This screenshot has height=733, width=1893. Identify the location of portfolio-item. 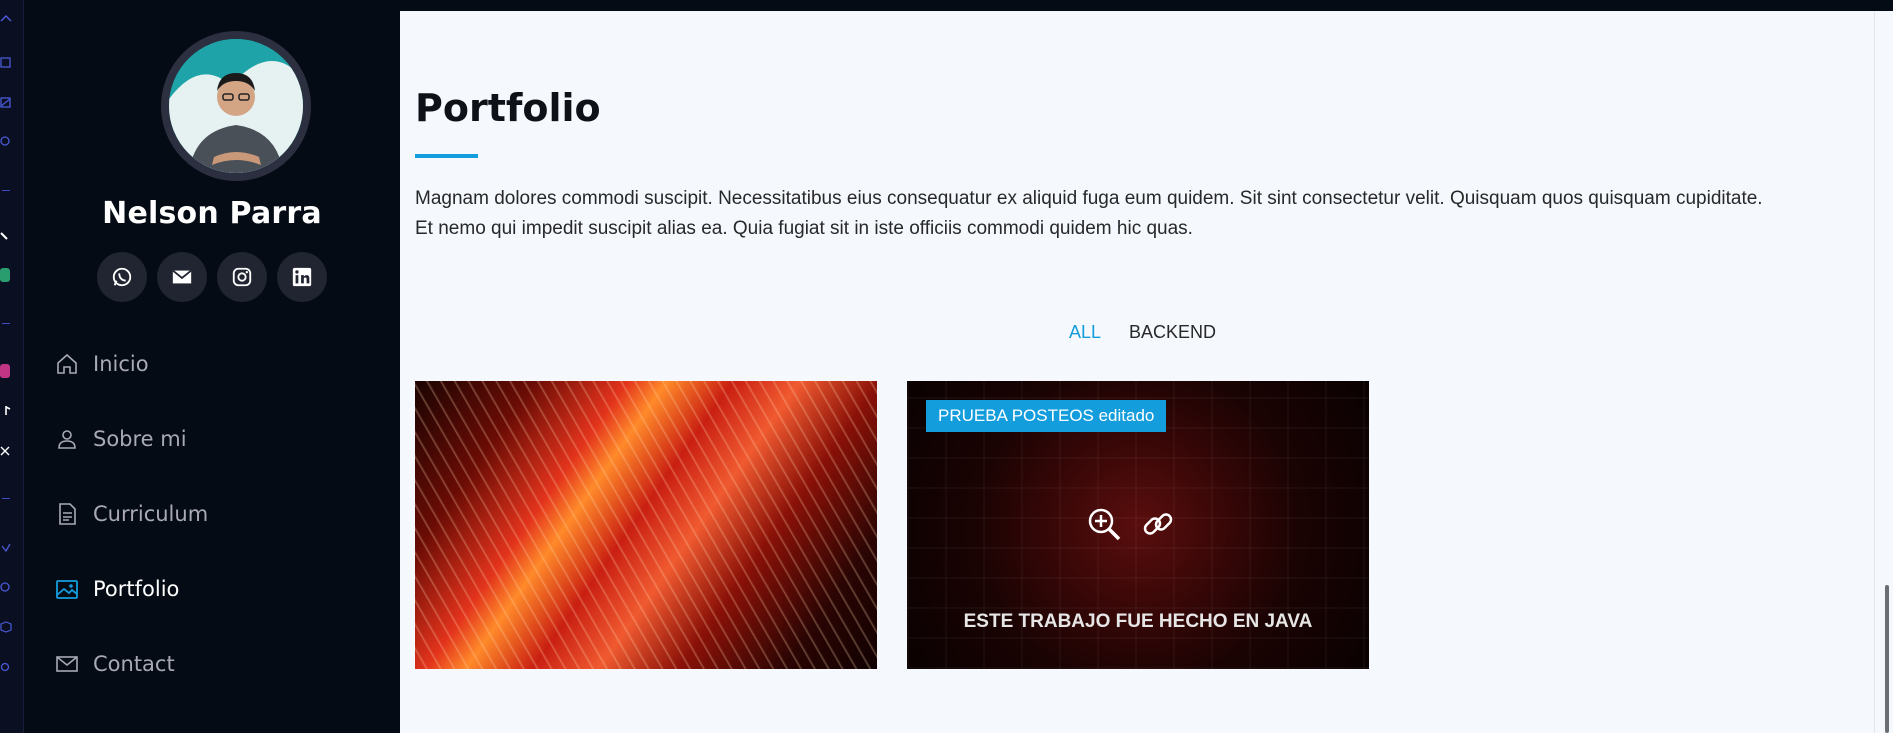
(646, 525).